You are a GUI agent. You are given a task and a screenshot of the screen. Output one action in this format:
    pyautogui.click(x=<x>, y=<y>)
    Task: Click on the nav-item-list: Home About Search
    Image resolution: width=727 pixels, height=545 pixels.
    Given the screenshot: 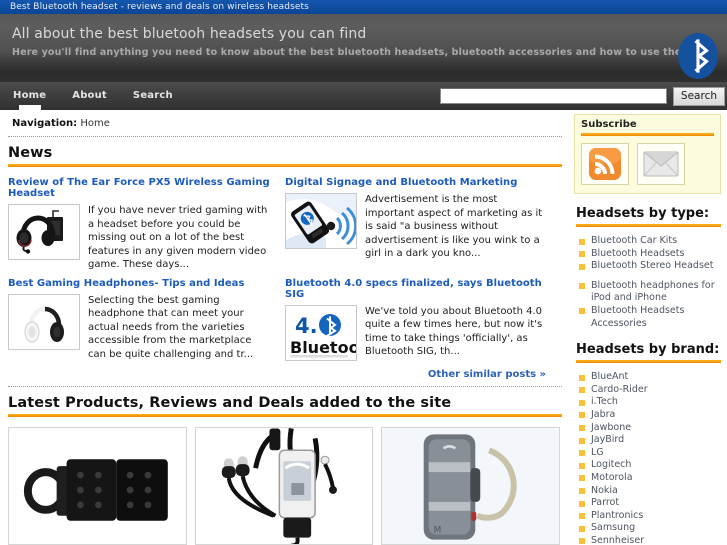 What is the action you would take?
    pyautogui.click(x=93, y=96)
    